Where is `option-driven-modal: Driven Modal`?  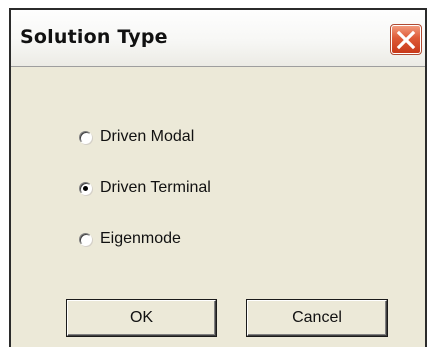
option-driven-modal: Driven Modal is located at coordinates (136, 137).